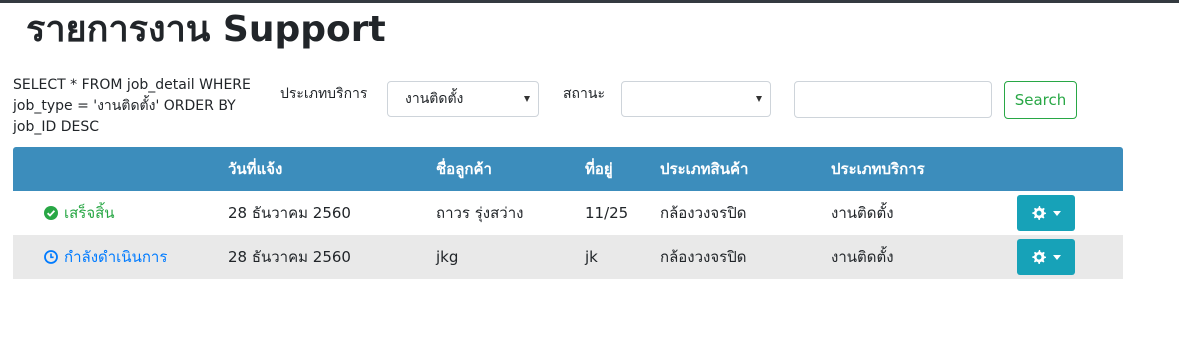 Image resolution: width=1179 pixels, height=354 pixels. What do you see at coordinates (115, 257) in the screenshot?
I see `status-text: กำลังดำเนินการ` at bounding box center [115, 257].